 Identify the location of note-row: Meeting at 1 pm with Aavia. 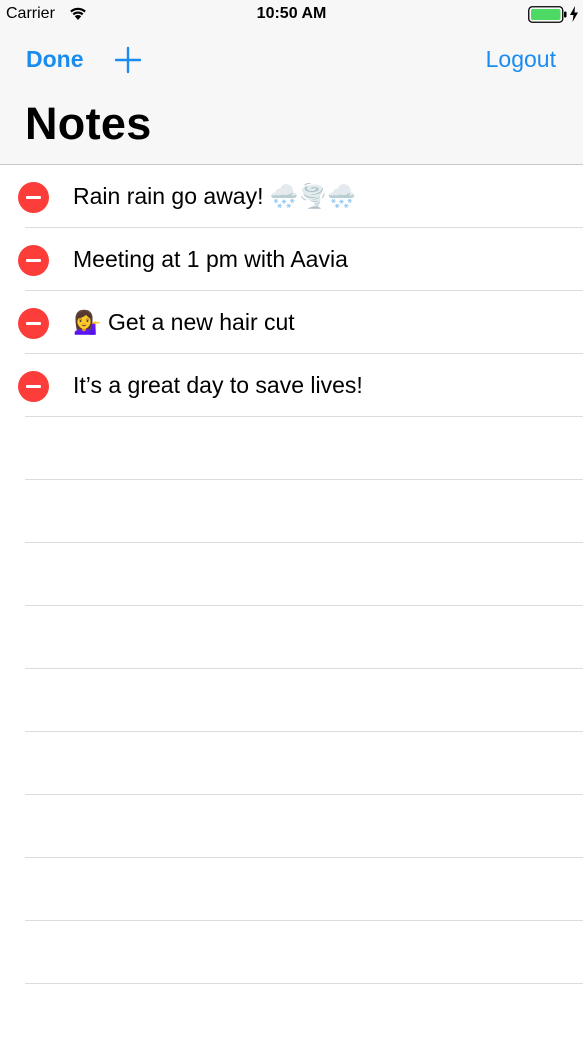
(300, 259).